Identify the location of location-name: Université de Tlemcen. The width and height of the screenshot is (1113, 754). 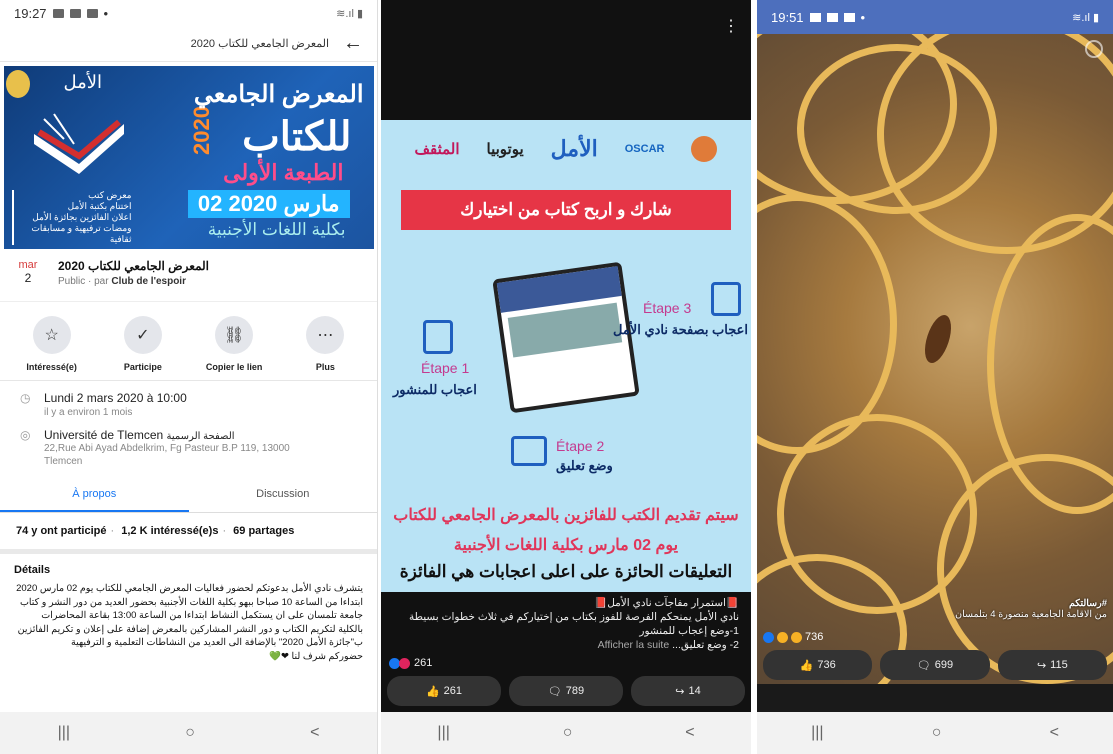
(103, 435).